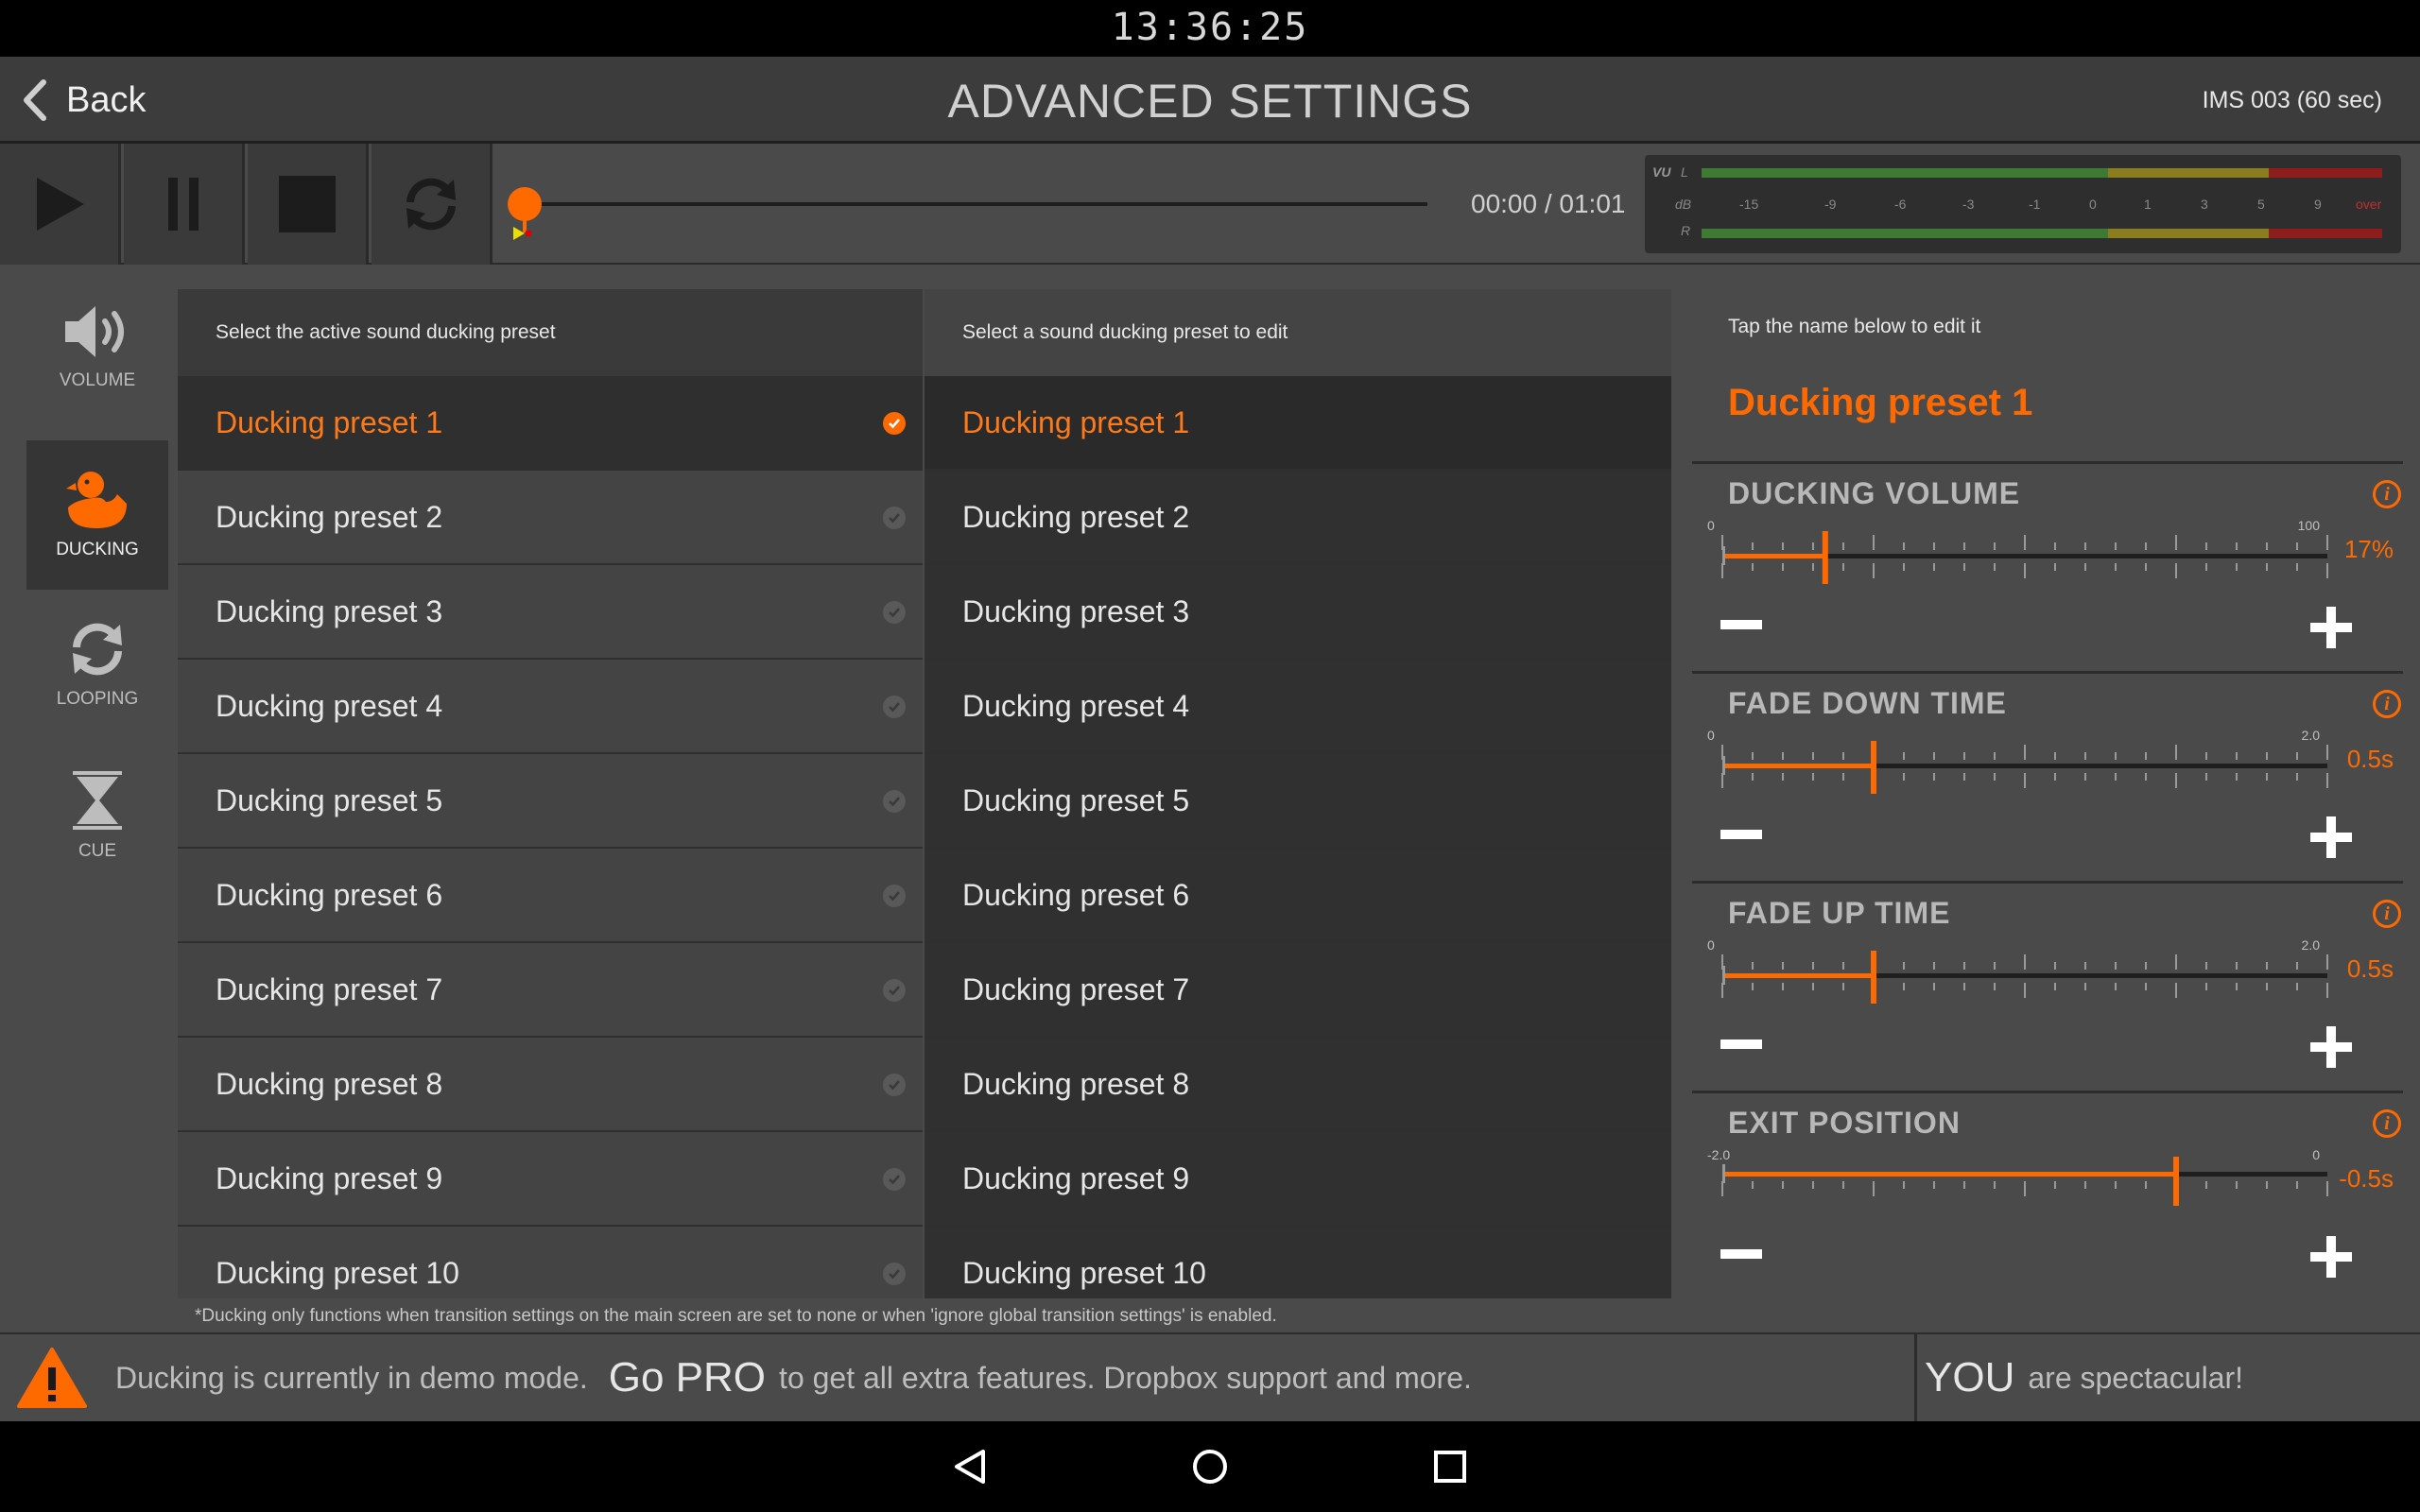 The width and height of the screenshot is (2420, 1512). What do you see at coordinates (2042, 173) in the screenshot?
I see `vu-left-bar` at bounding box center [2042, 173].